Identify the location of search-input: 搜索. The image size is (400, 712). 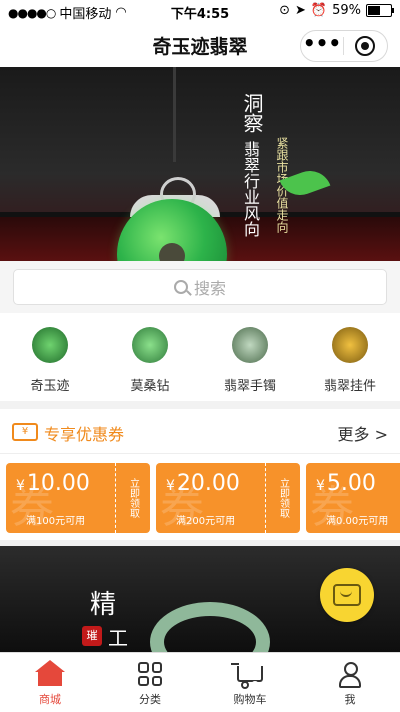
(200, 287).